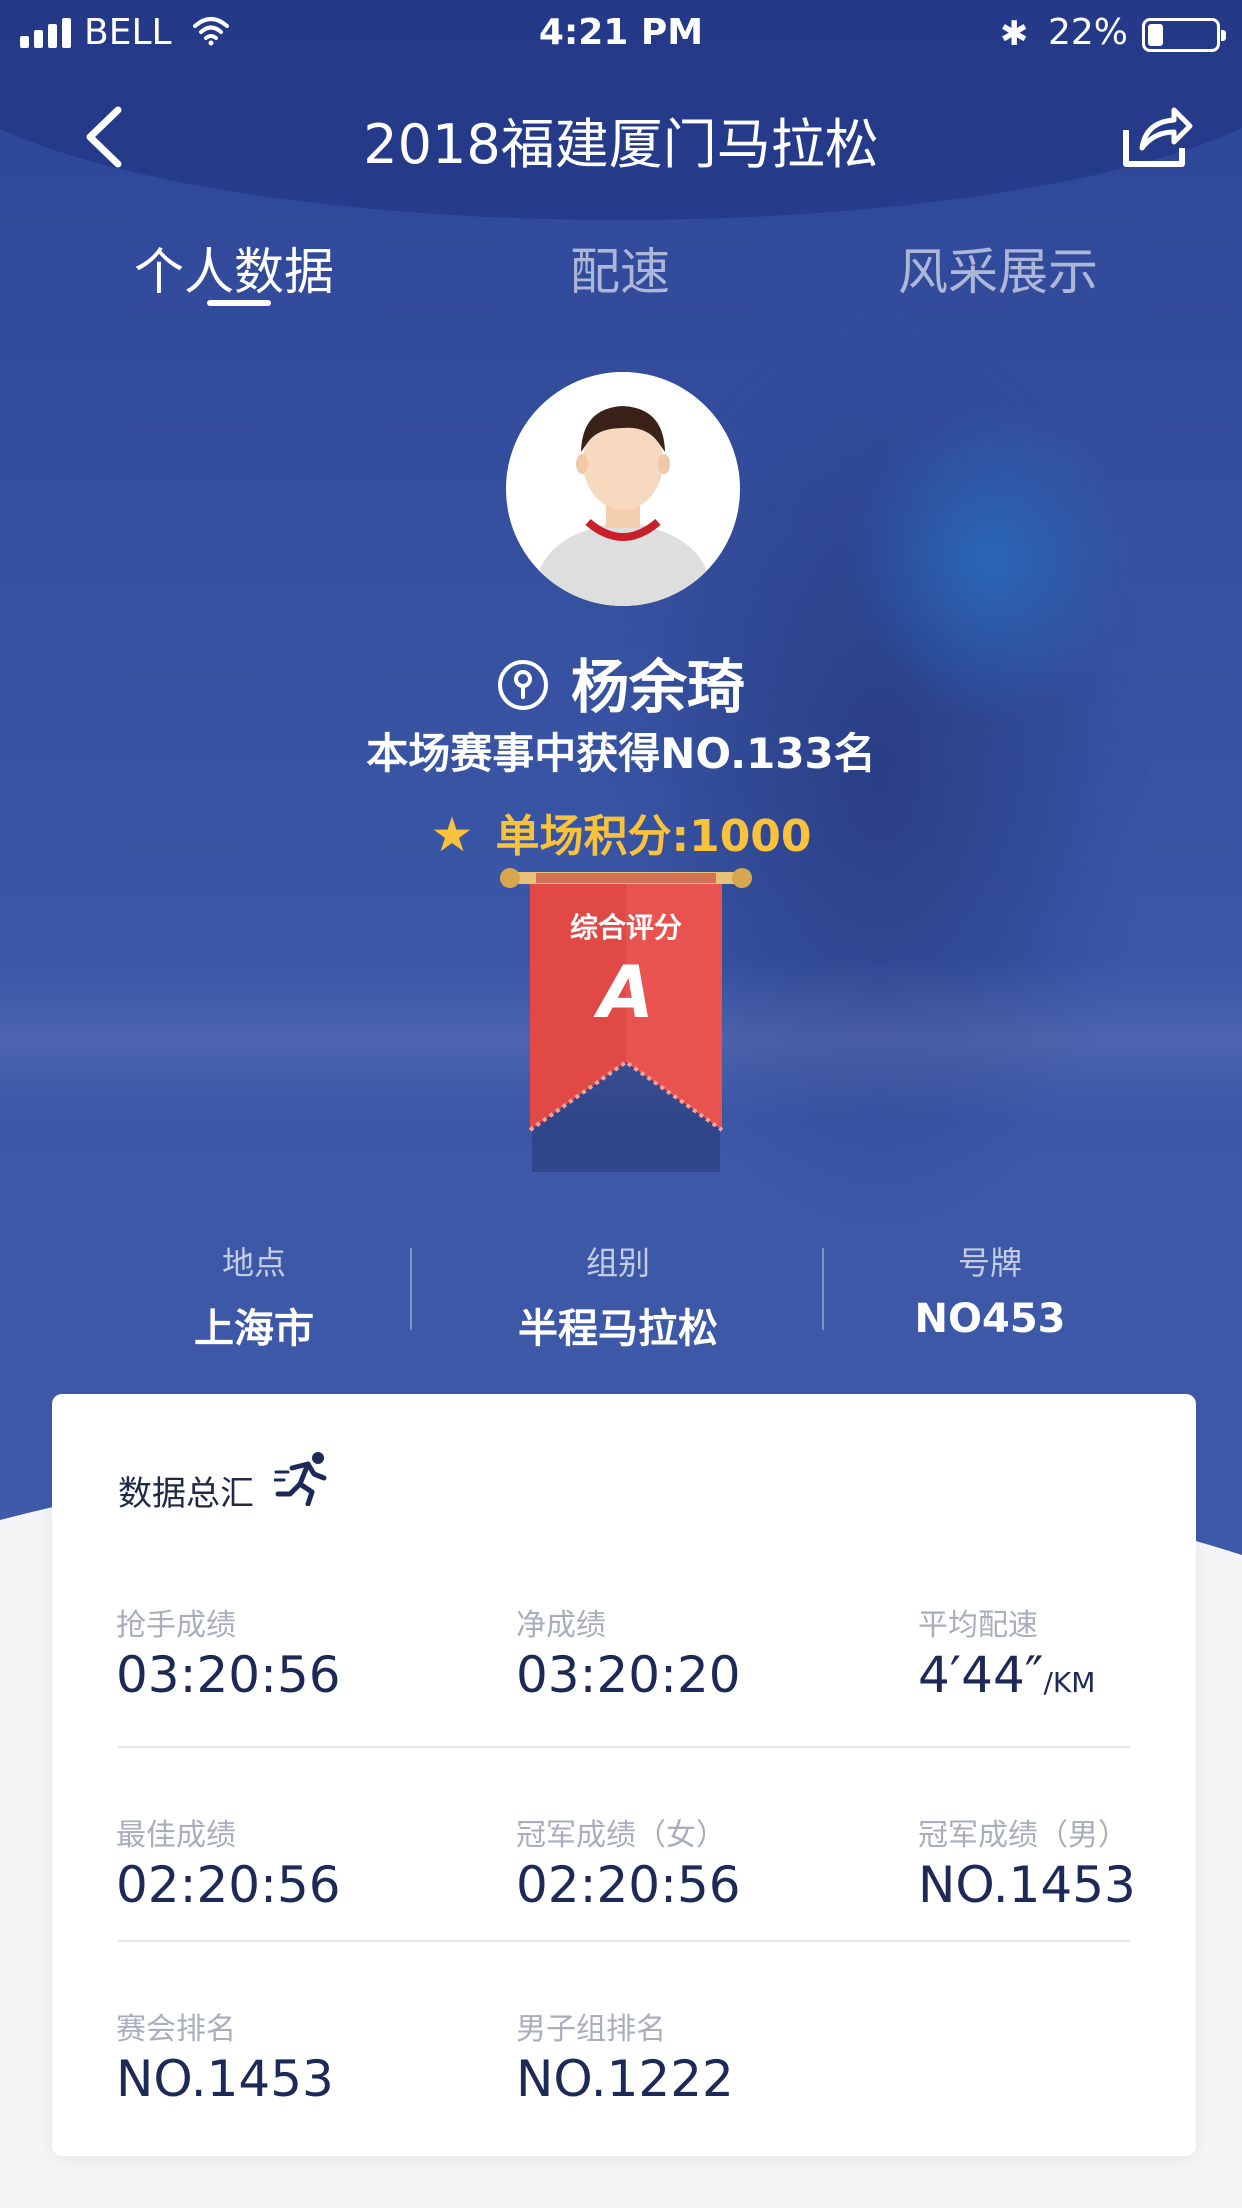 The image size is (1242, 2208). I want to click on summary-title: 数据总汇, so click(186, 1494).